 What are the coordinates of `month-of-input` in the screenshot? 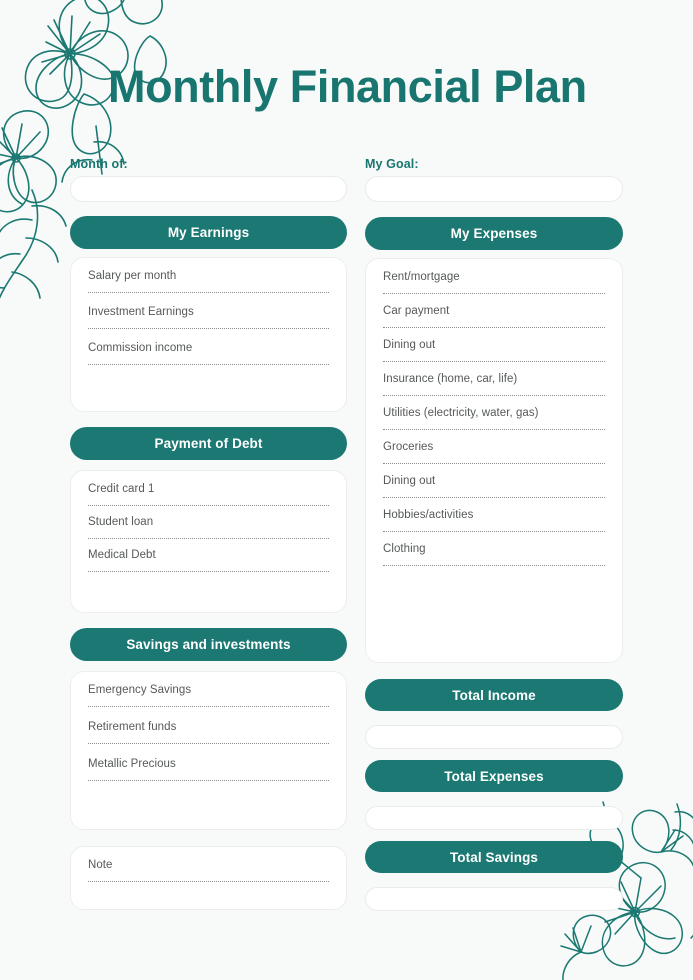 It's located at (208, 189).